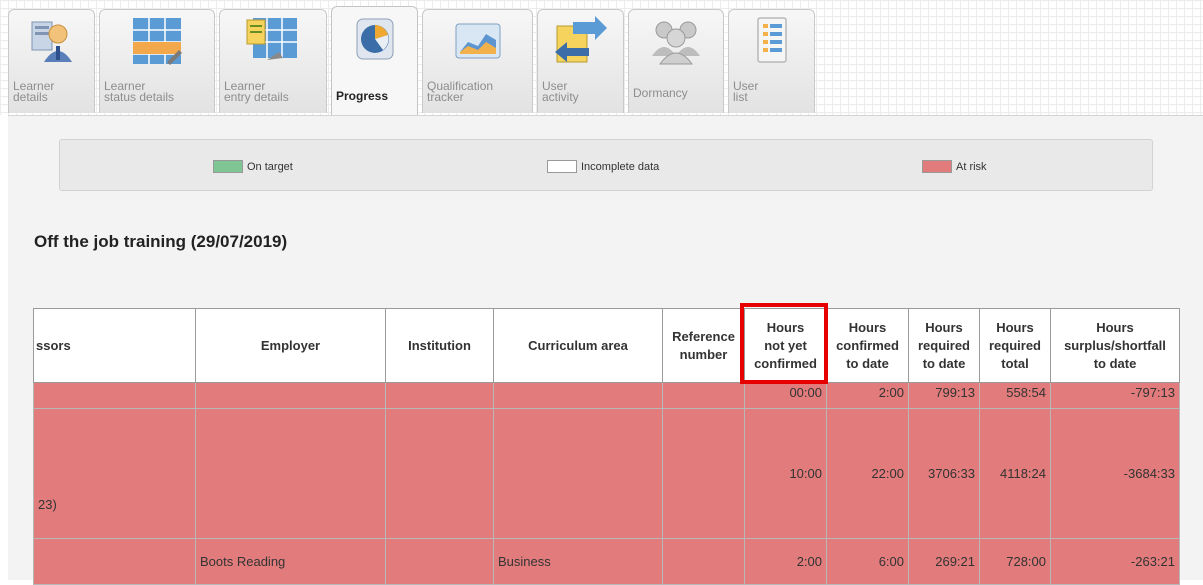 This screenshot has height=585, width=1203. I want to click on tab-label: Learner entry details, so click(256, 91).